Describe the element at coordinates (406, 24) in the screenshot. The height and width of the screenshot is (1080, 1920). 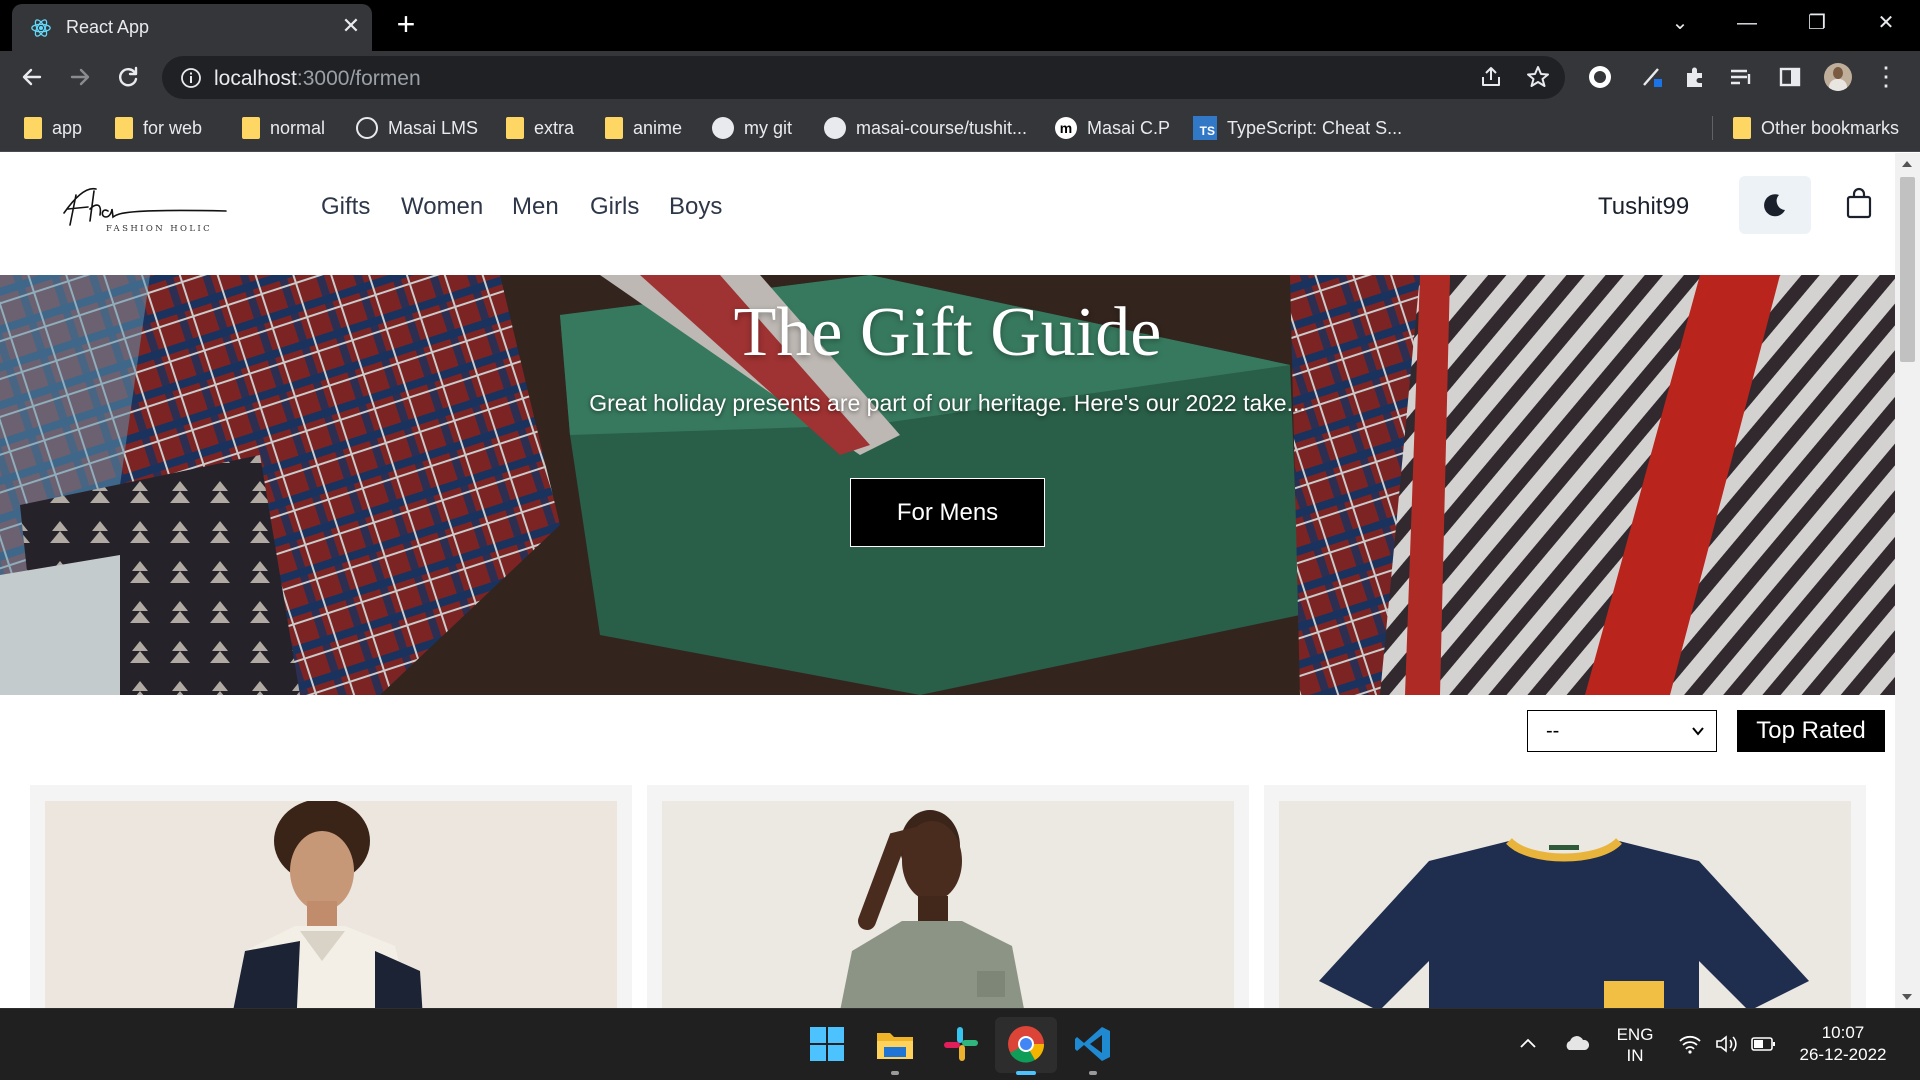
I see `new-tab-button: +` at that location.